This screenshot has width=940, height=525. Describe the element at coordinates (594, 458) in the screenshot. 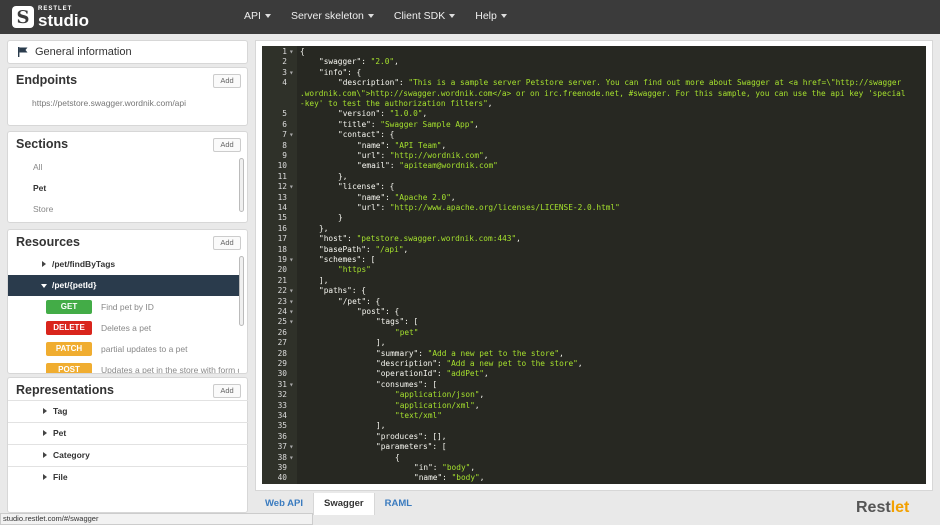

I see `code-line: 38 ▾ {` at that location.